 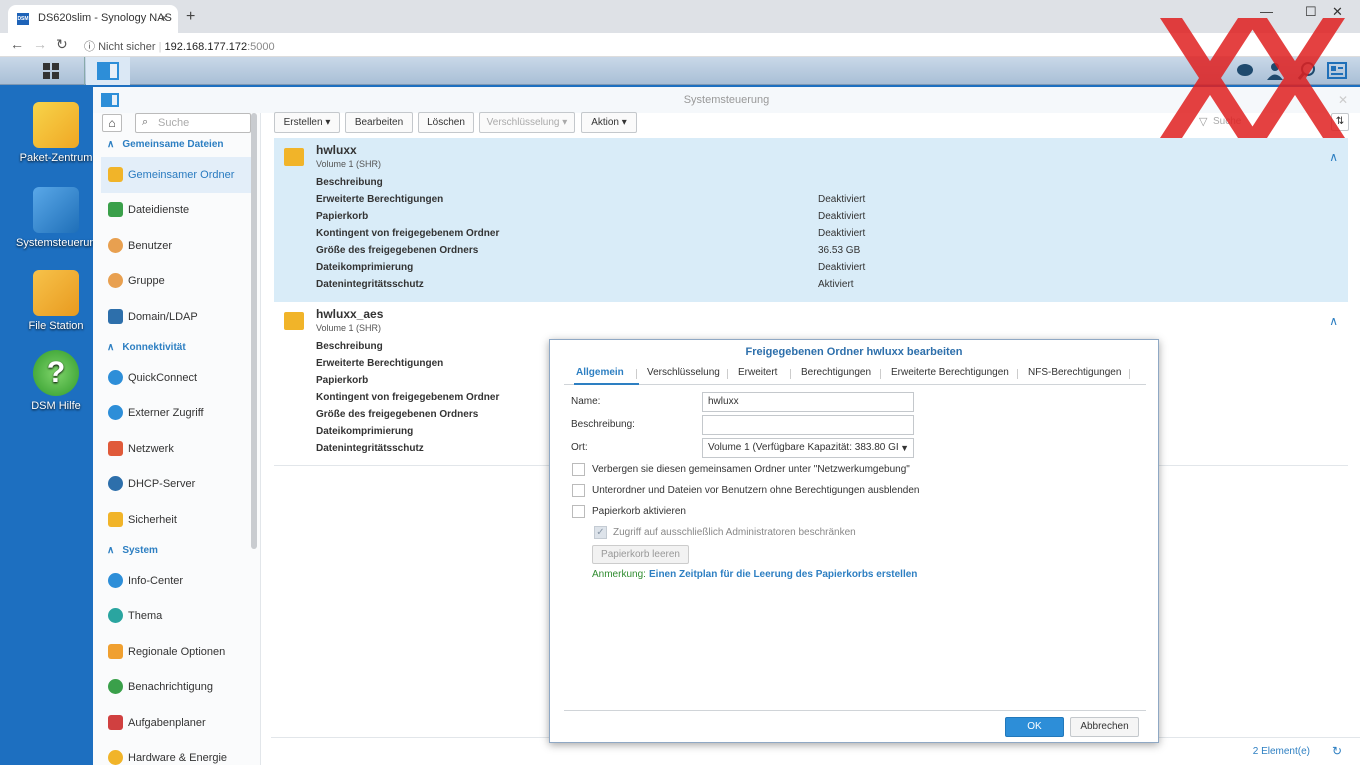 I want to click on sidebar-item-benachrichtigung: Benachrichtigung, so click(x=176, y=687).